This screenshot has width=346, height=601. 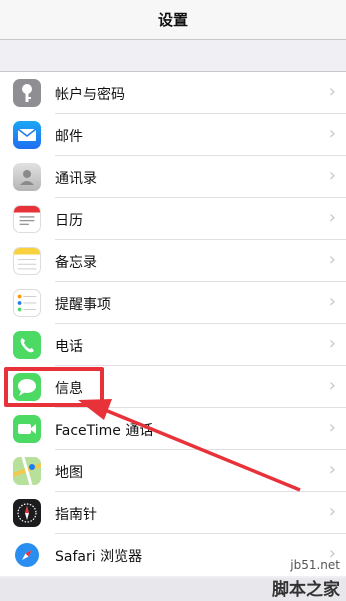 I want to click on mail-icon, so click(x=27, y=135).